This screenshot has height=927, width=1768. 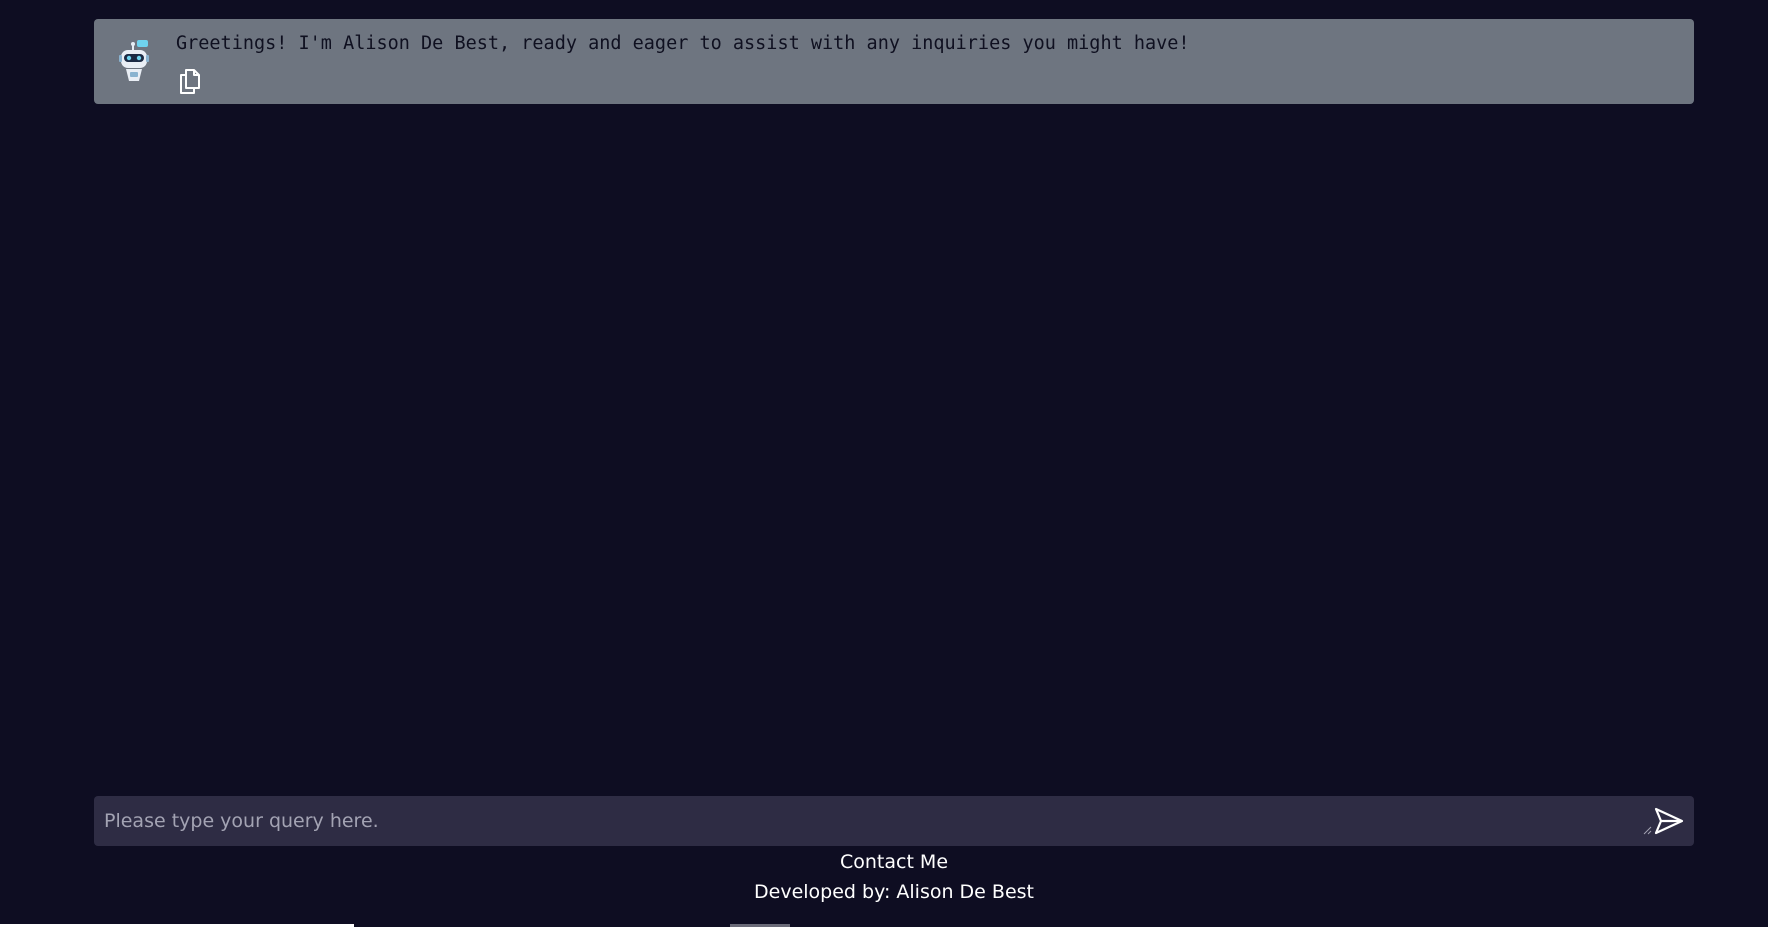 I want to click on send-icon, so click(x=1669, y=821).